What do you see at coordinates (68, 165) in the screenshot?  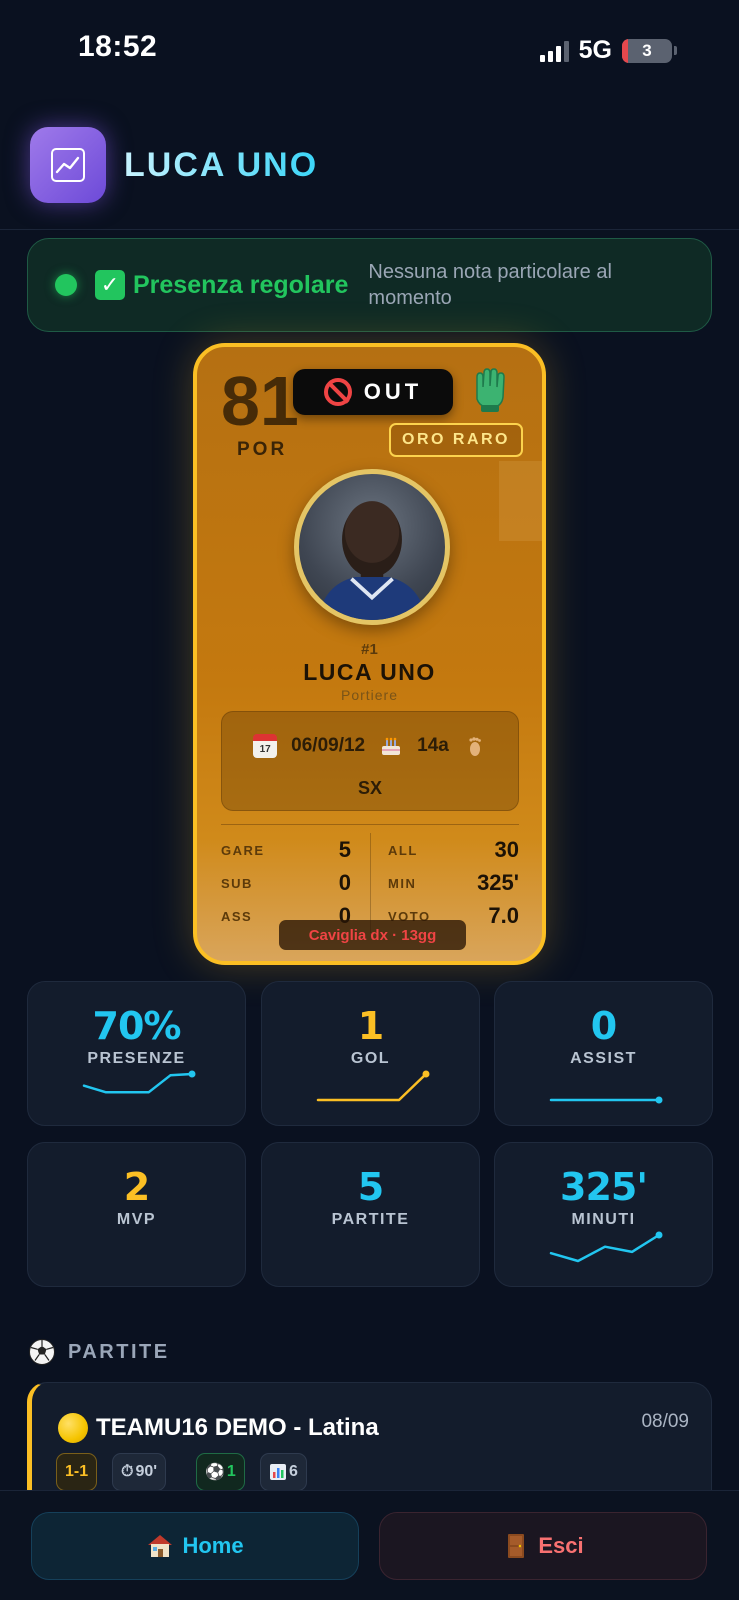 I see `chart-line-icon` at bounding box center [68, 165].